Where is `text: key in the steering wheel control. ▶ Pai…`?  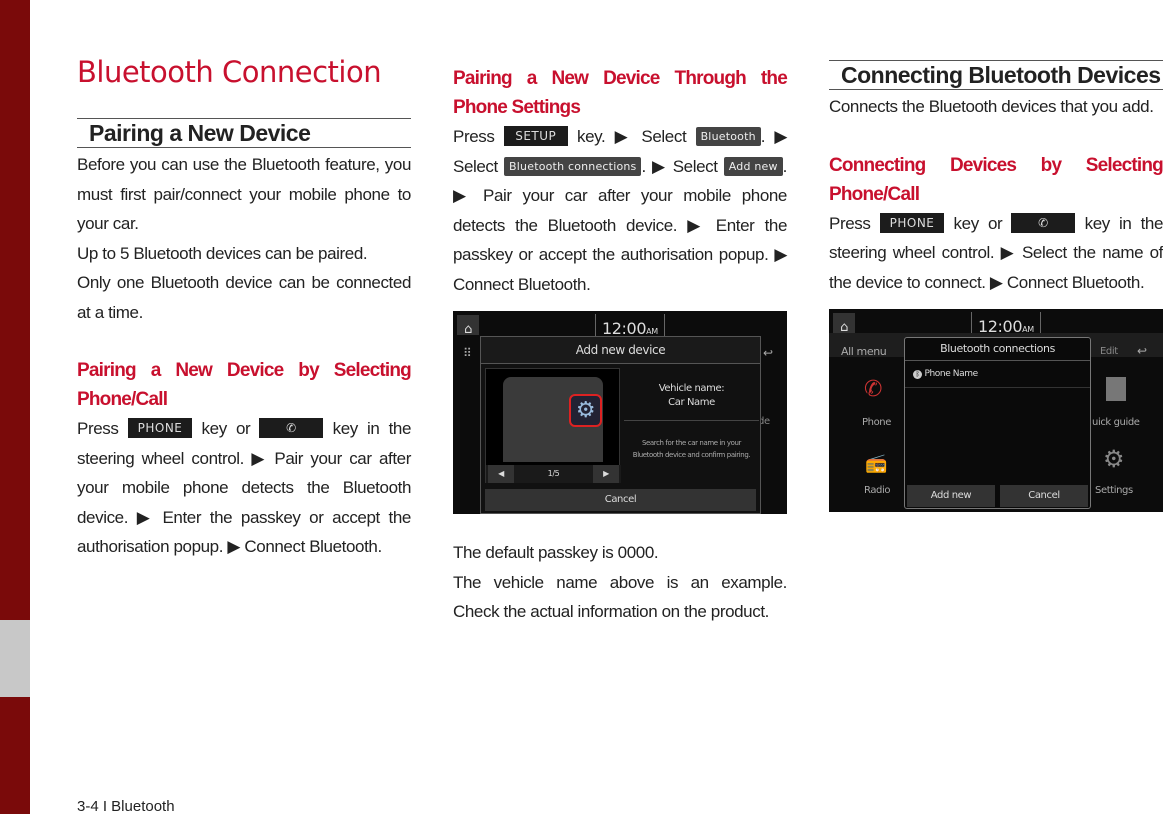 text: key in the steering wheel control. ▶ Pai… is located at coordinates (244, 487).